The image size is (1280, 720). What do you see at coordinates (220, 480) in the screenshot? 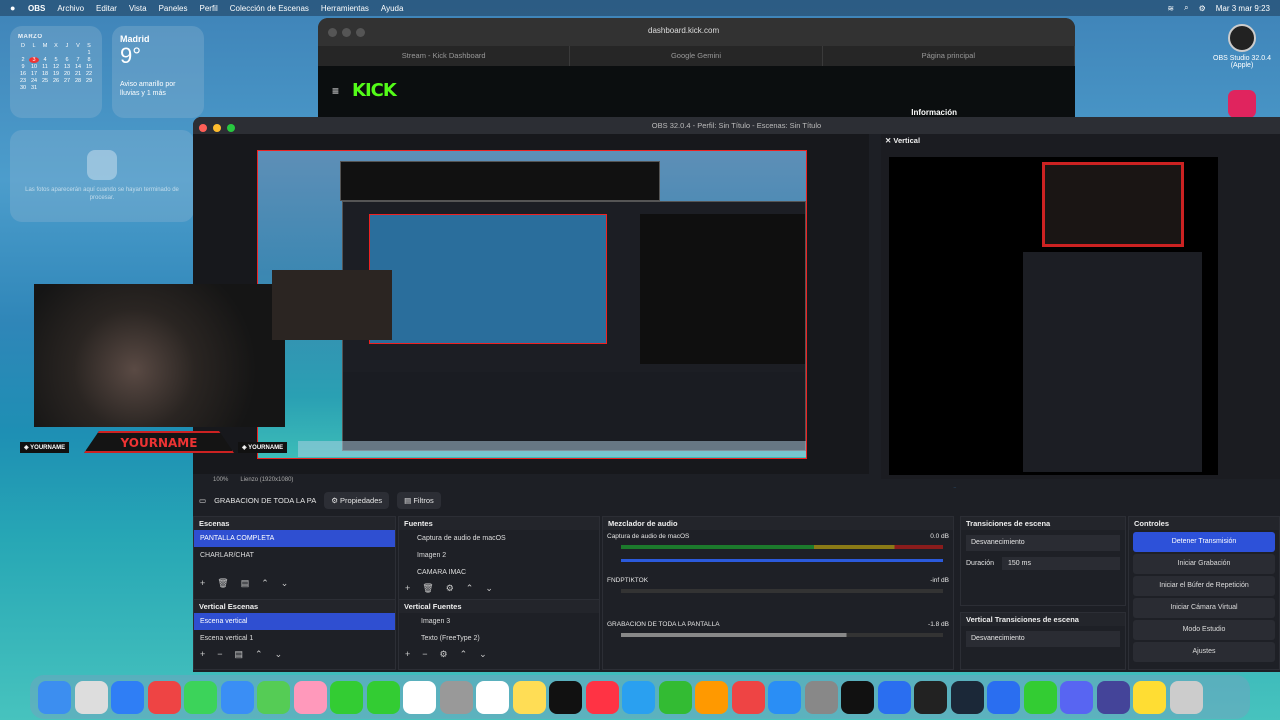
I see `zoom-level: 100%` at bounding box center [220, 480].